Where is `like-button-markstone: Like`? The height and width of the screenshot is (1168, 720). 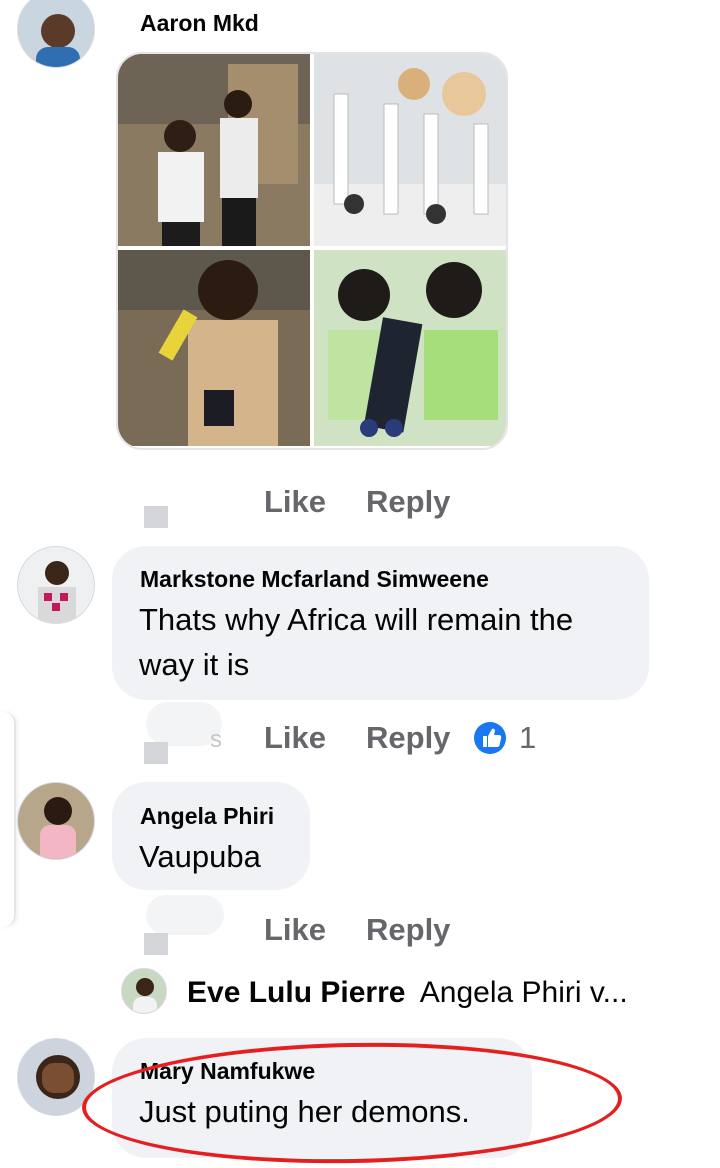
like-button-markstone: Like is located at coordinates (295, 738).